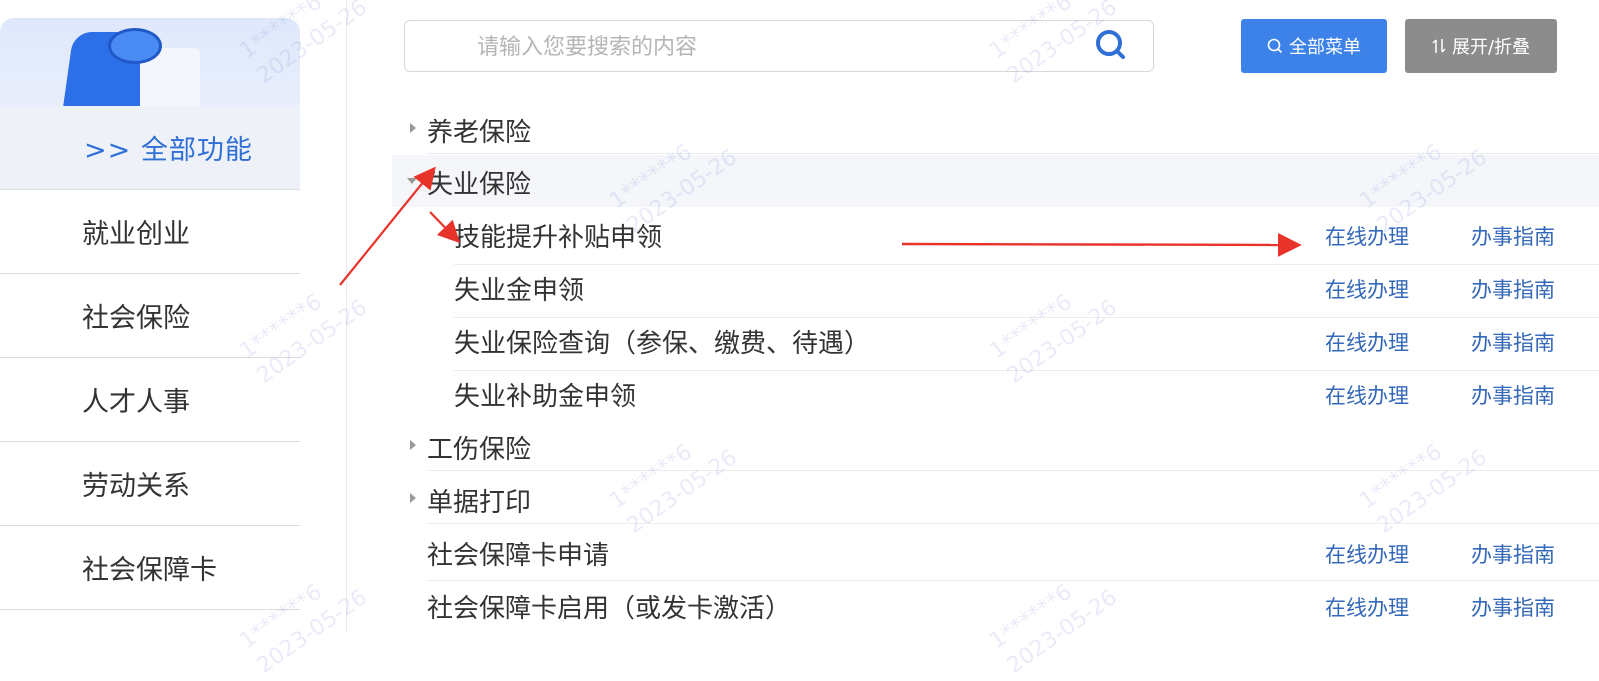  I want to click on list-item: 失业保险查询（参保、缴费、待遇） 在线办理 办事指南, so click(1023, 340).